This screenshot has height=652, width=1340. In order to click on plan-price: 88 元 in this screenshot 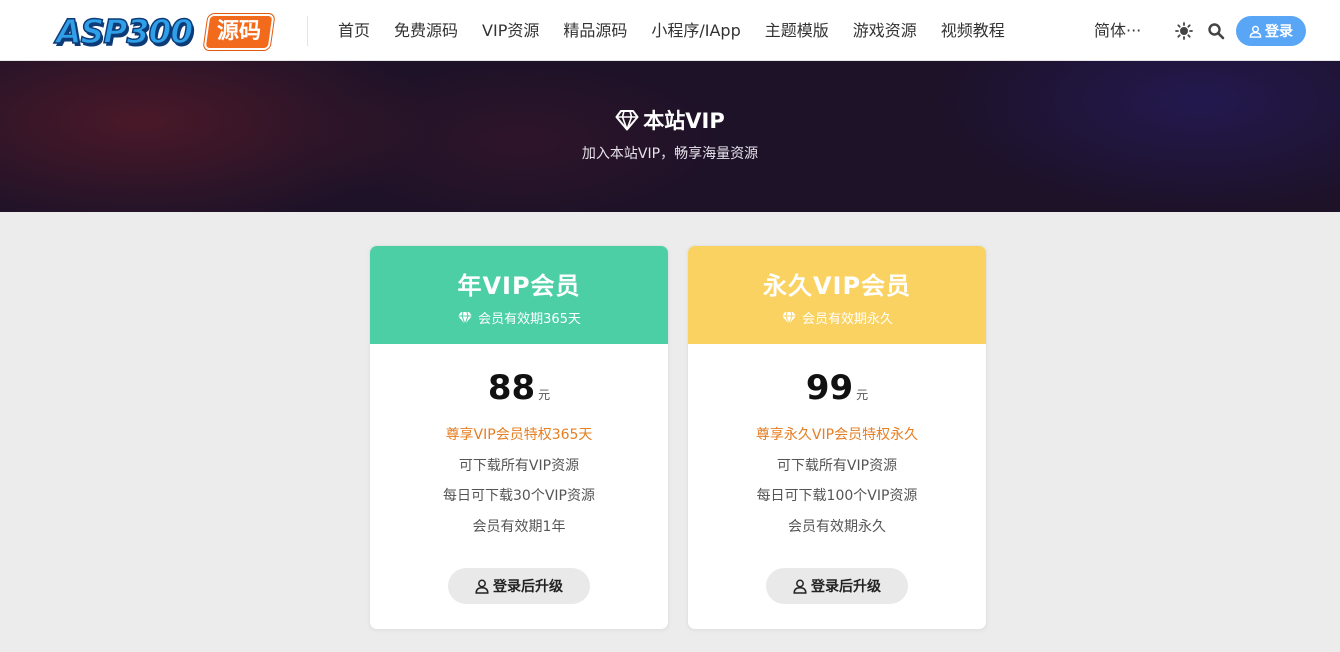, I will do `click(519, 388)`.